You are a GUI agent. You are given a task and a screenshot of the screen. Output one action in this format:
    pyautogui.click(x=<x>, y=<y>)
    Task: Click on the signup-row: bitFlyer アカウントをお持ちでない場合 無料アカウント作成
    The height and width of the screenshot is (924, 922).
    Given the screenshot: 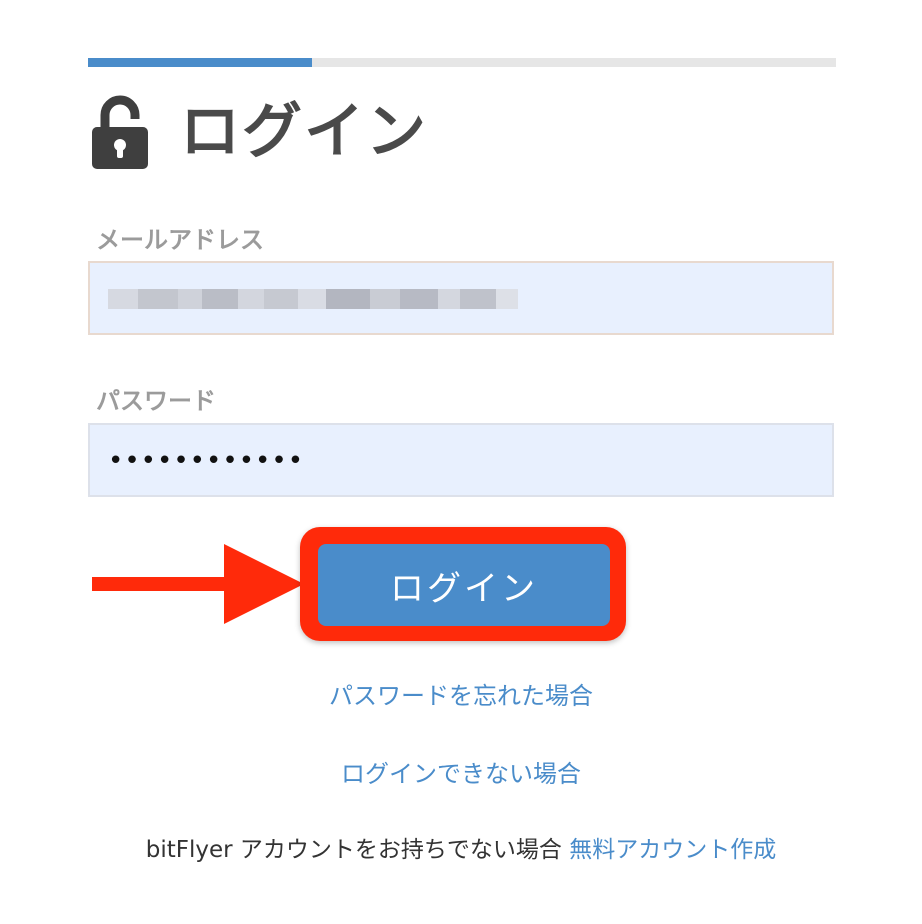 What is the action you would take?
    pyautogui.click(x=461, y=847)
    